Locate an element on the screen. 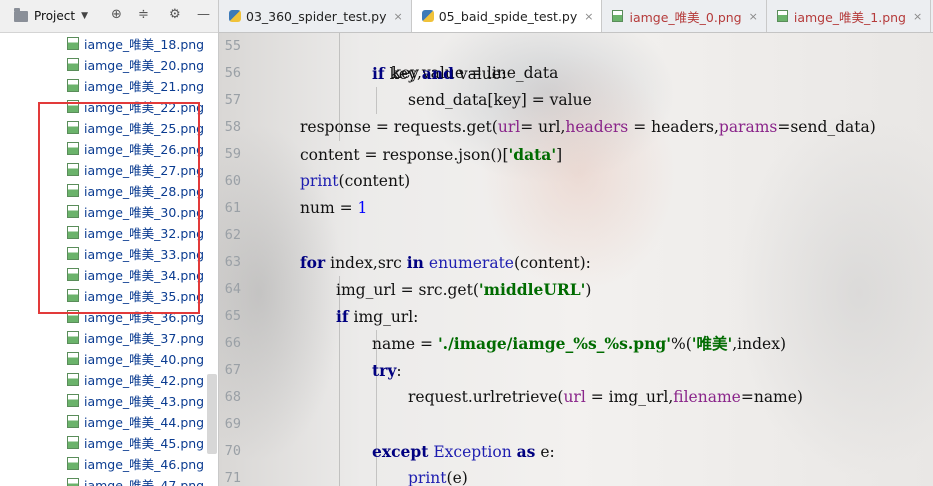  file-tree-item: iamge_唯美_37.png is located at coordinates (102, 337).